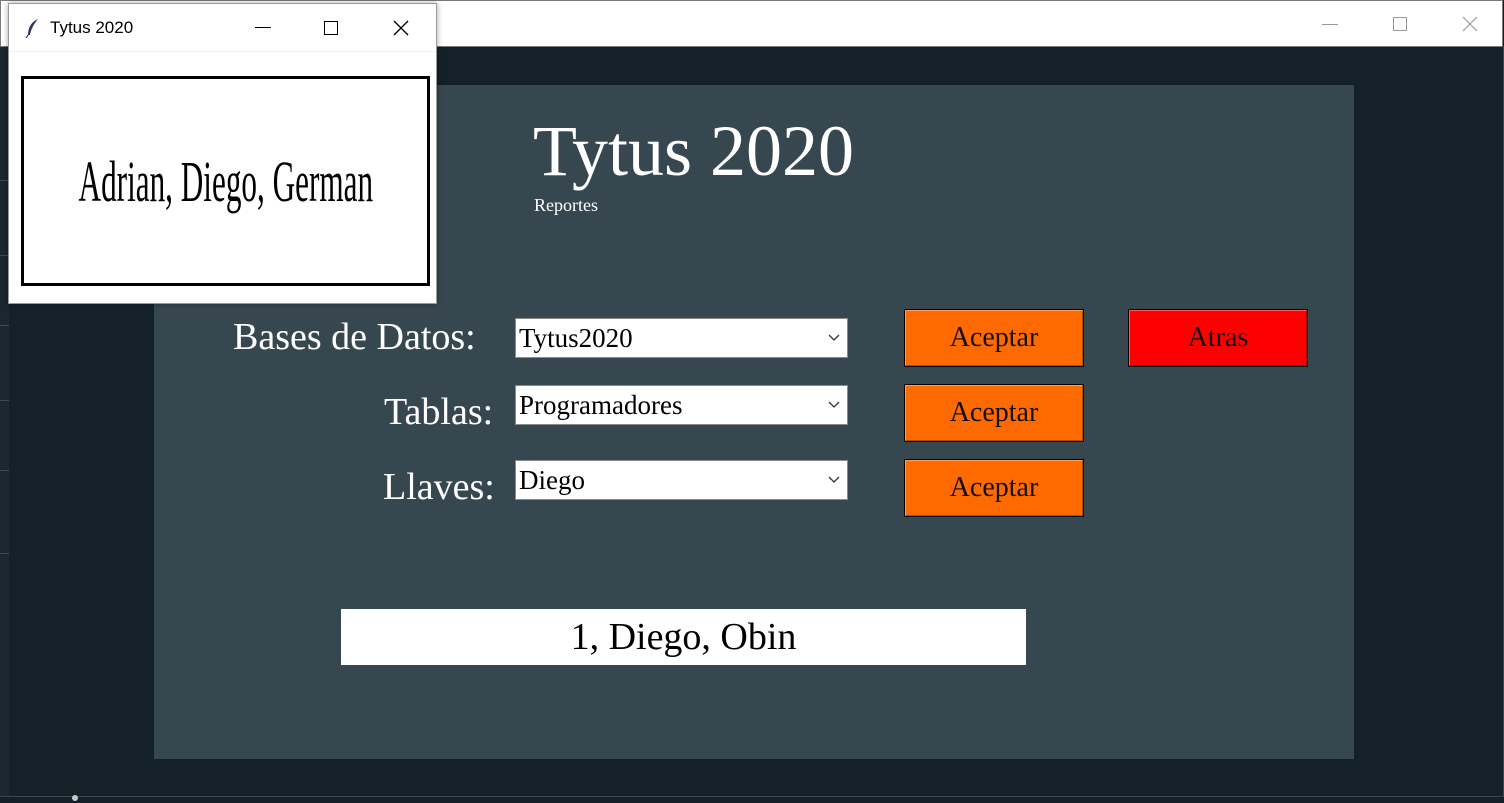  What do you see at coordinates (994, 413) in the screenshot?
I see `accept-table-button: Aceptar` at bounding box center [994, 413].